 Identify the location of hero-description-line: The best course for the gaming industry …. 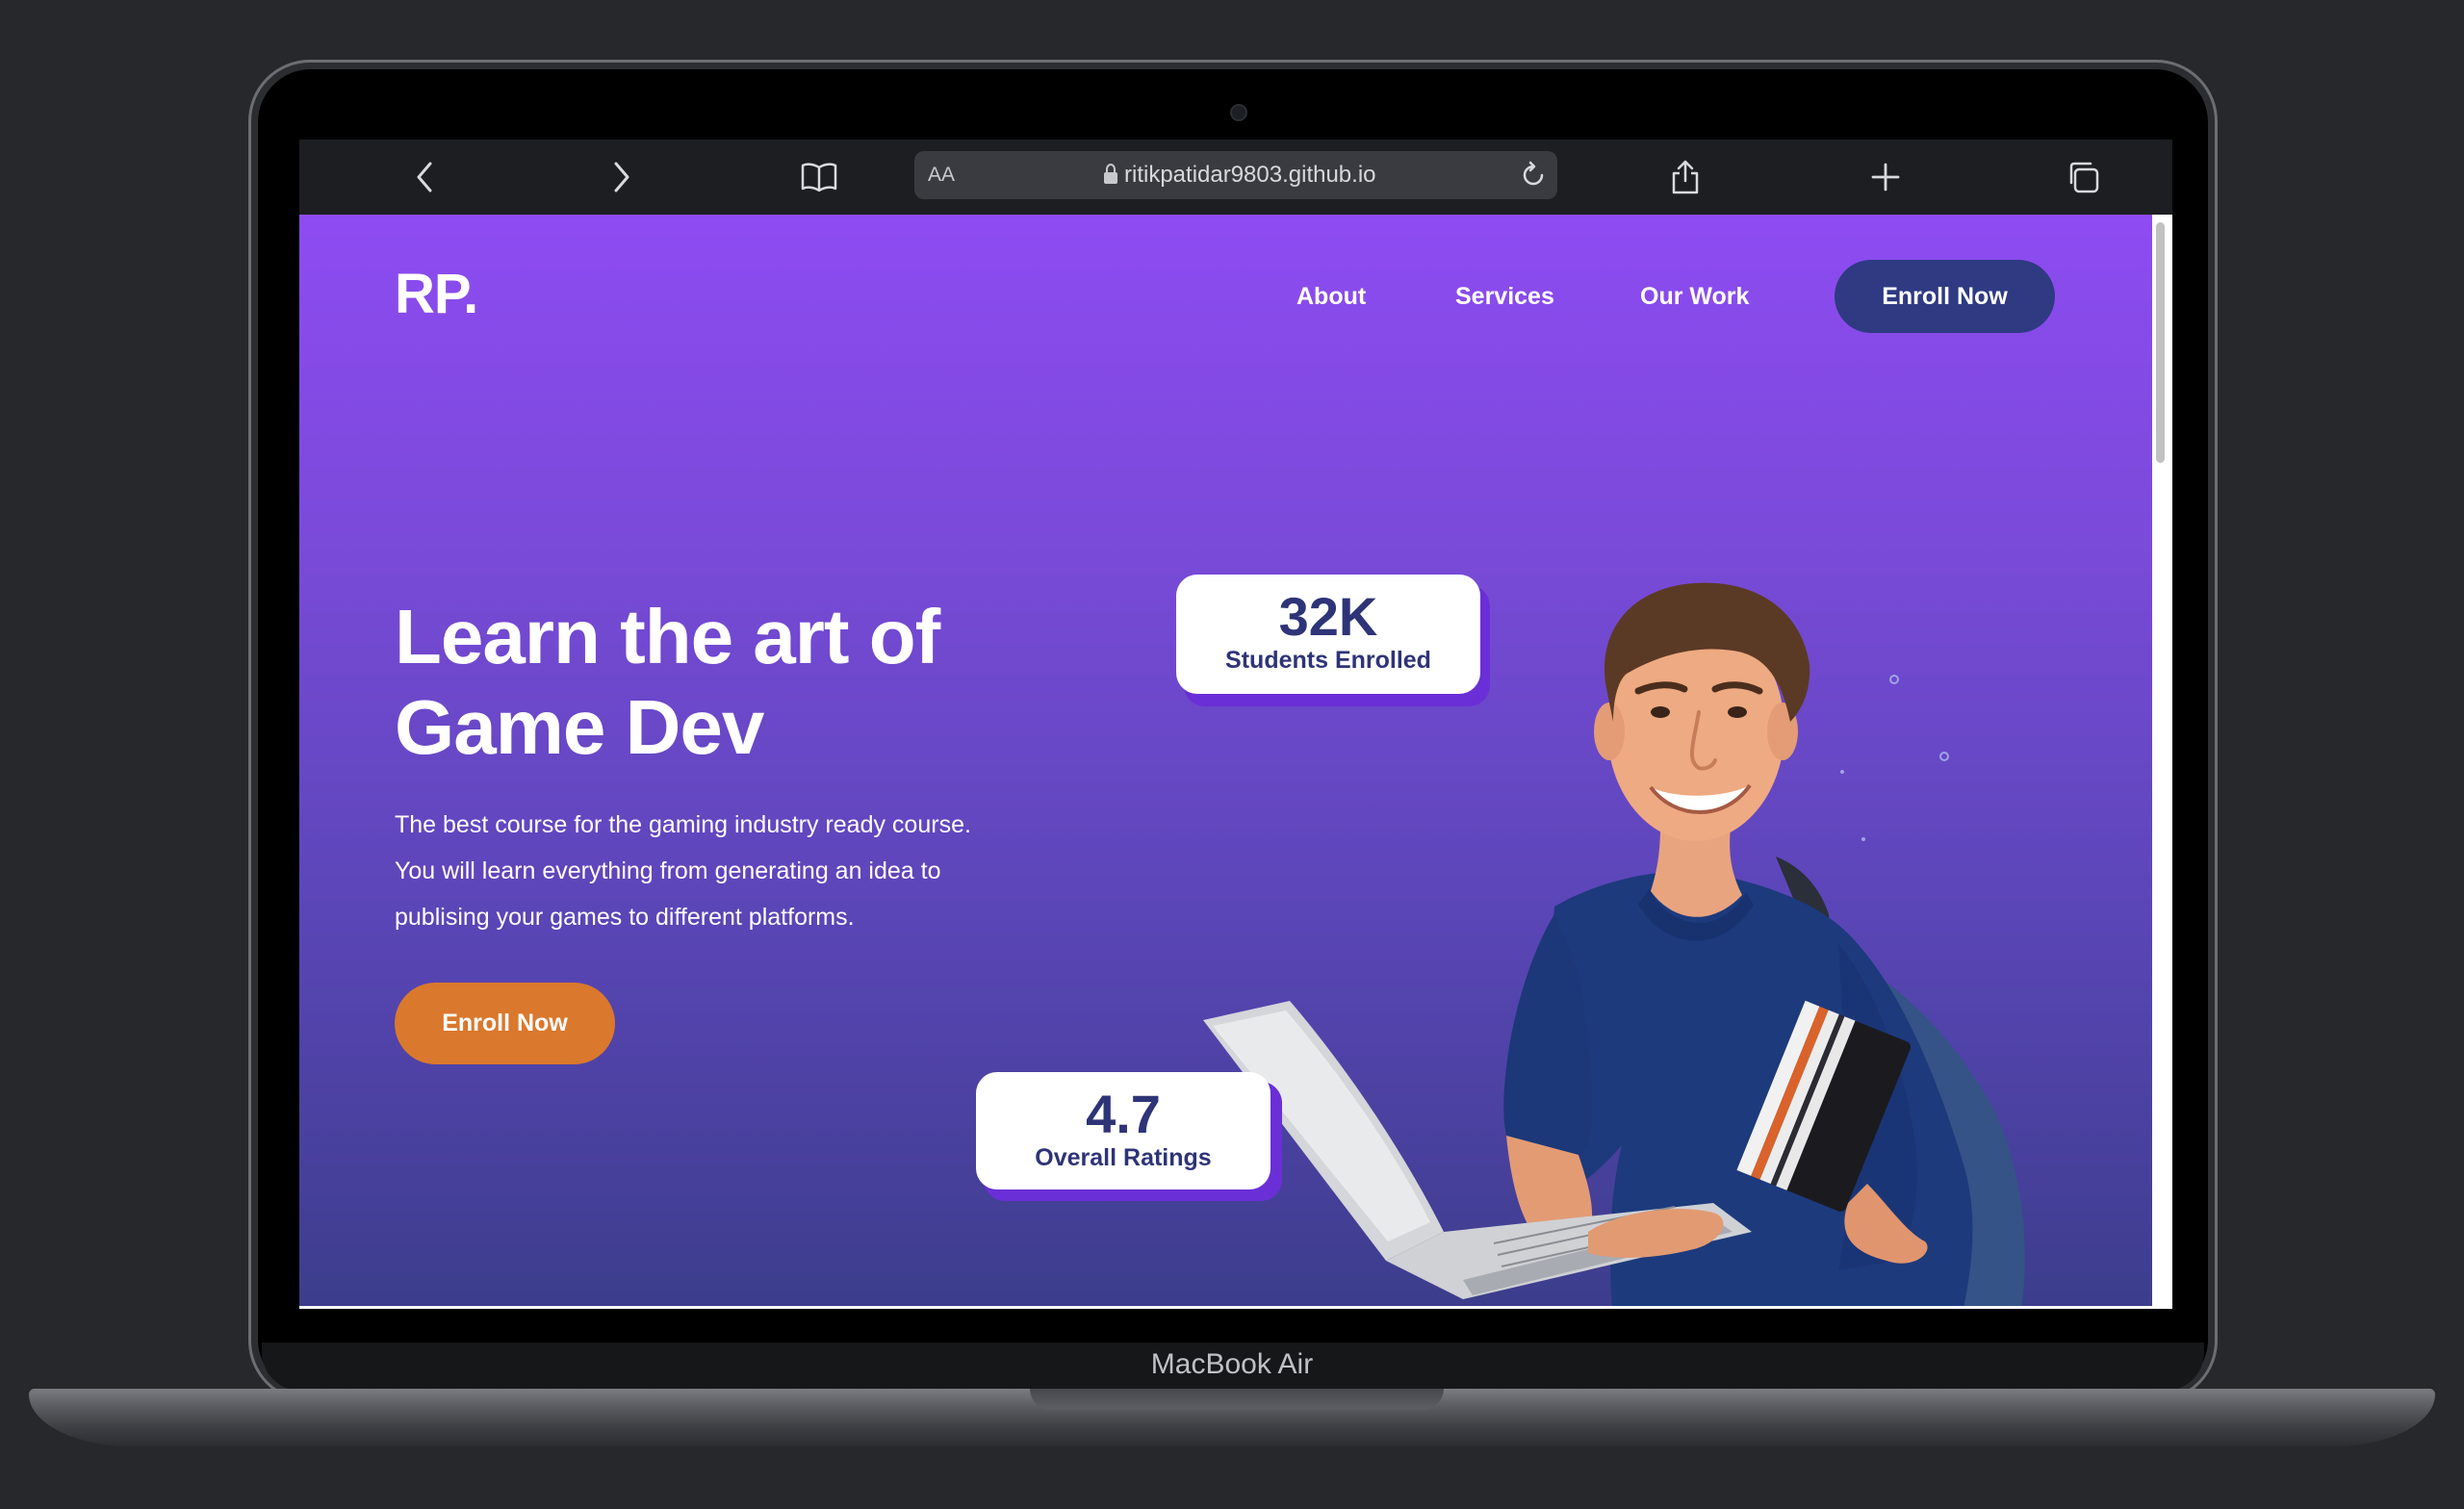
(683, 824).